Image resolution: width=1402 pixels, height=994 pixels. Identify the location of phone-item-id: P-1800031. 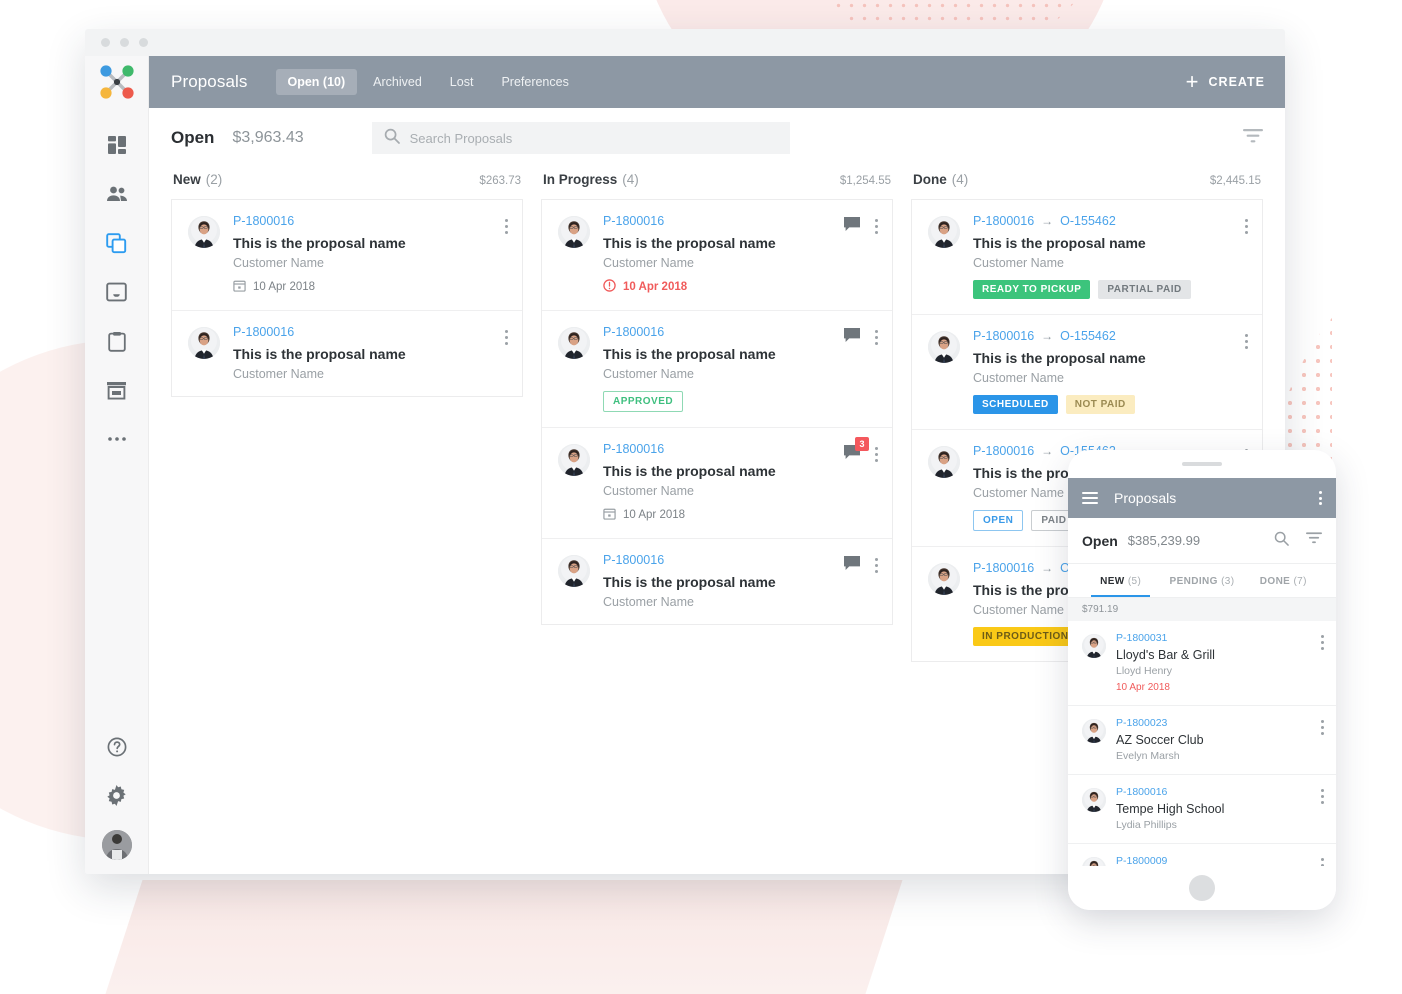
(1218, 638).